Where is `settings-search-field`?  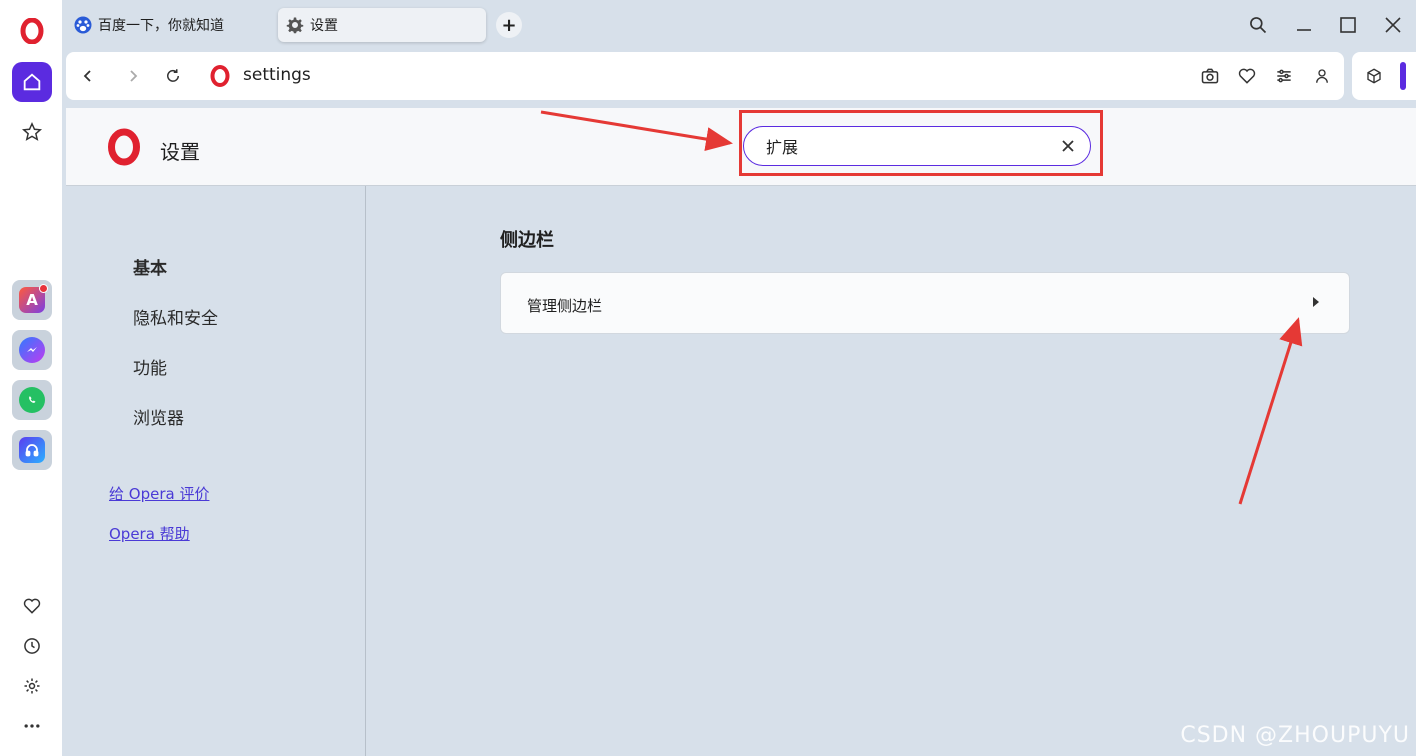
settings-search-field is located at coordinates (917, 146).